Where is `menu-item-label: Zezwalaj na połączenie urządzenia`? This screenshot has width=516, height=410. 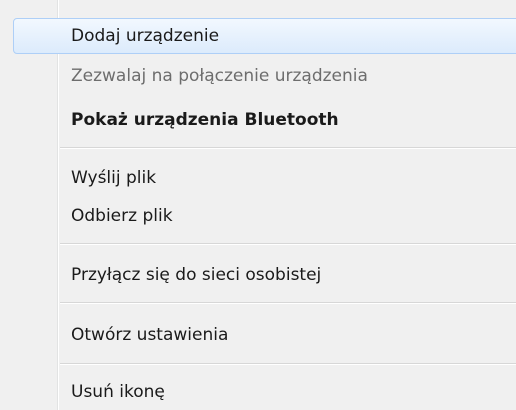
menu-item-label: Zezwalaj na połączenie urządzenia is located at coordinates (219, 76).